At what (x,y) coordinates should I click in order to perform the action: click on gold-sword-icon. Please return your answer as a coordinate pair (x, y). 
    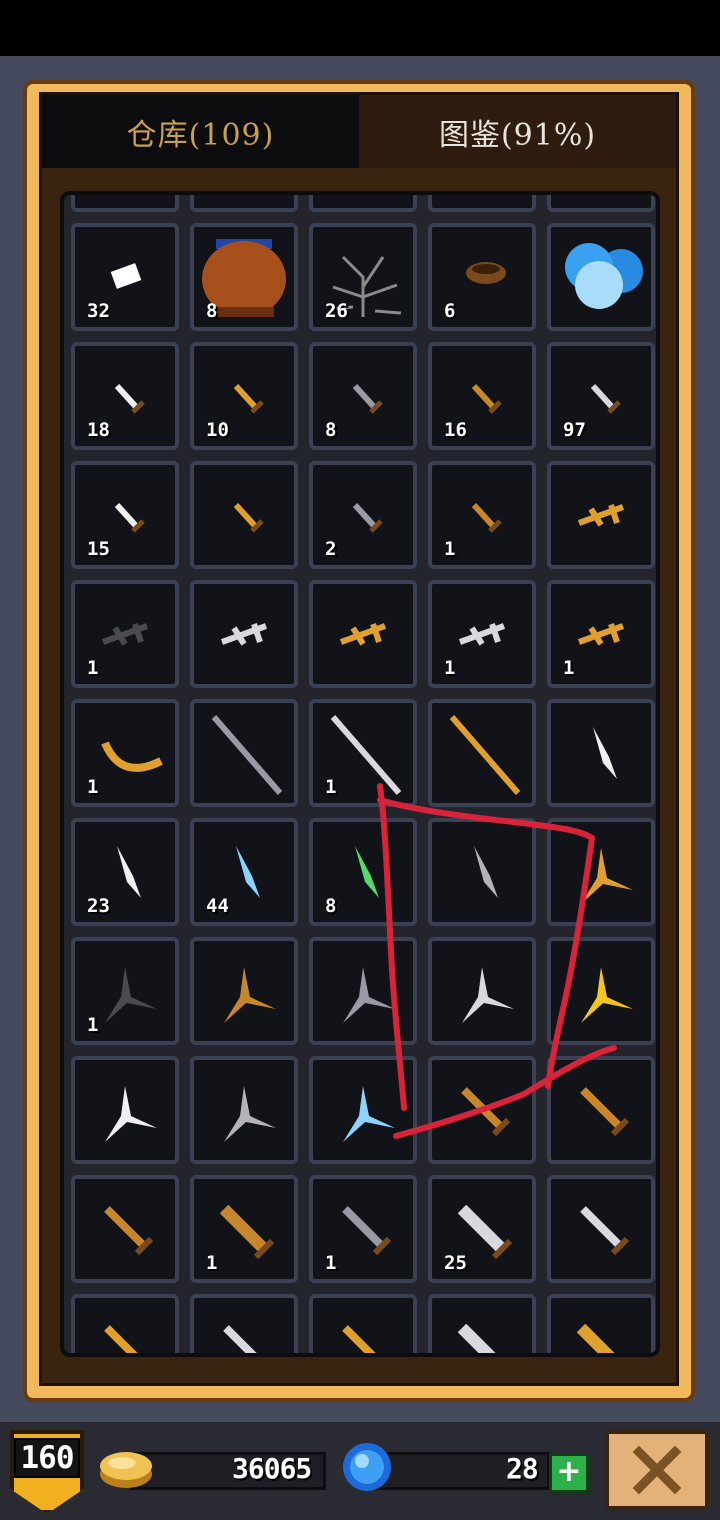
    Looking at the image, I should click on (359, 1339).